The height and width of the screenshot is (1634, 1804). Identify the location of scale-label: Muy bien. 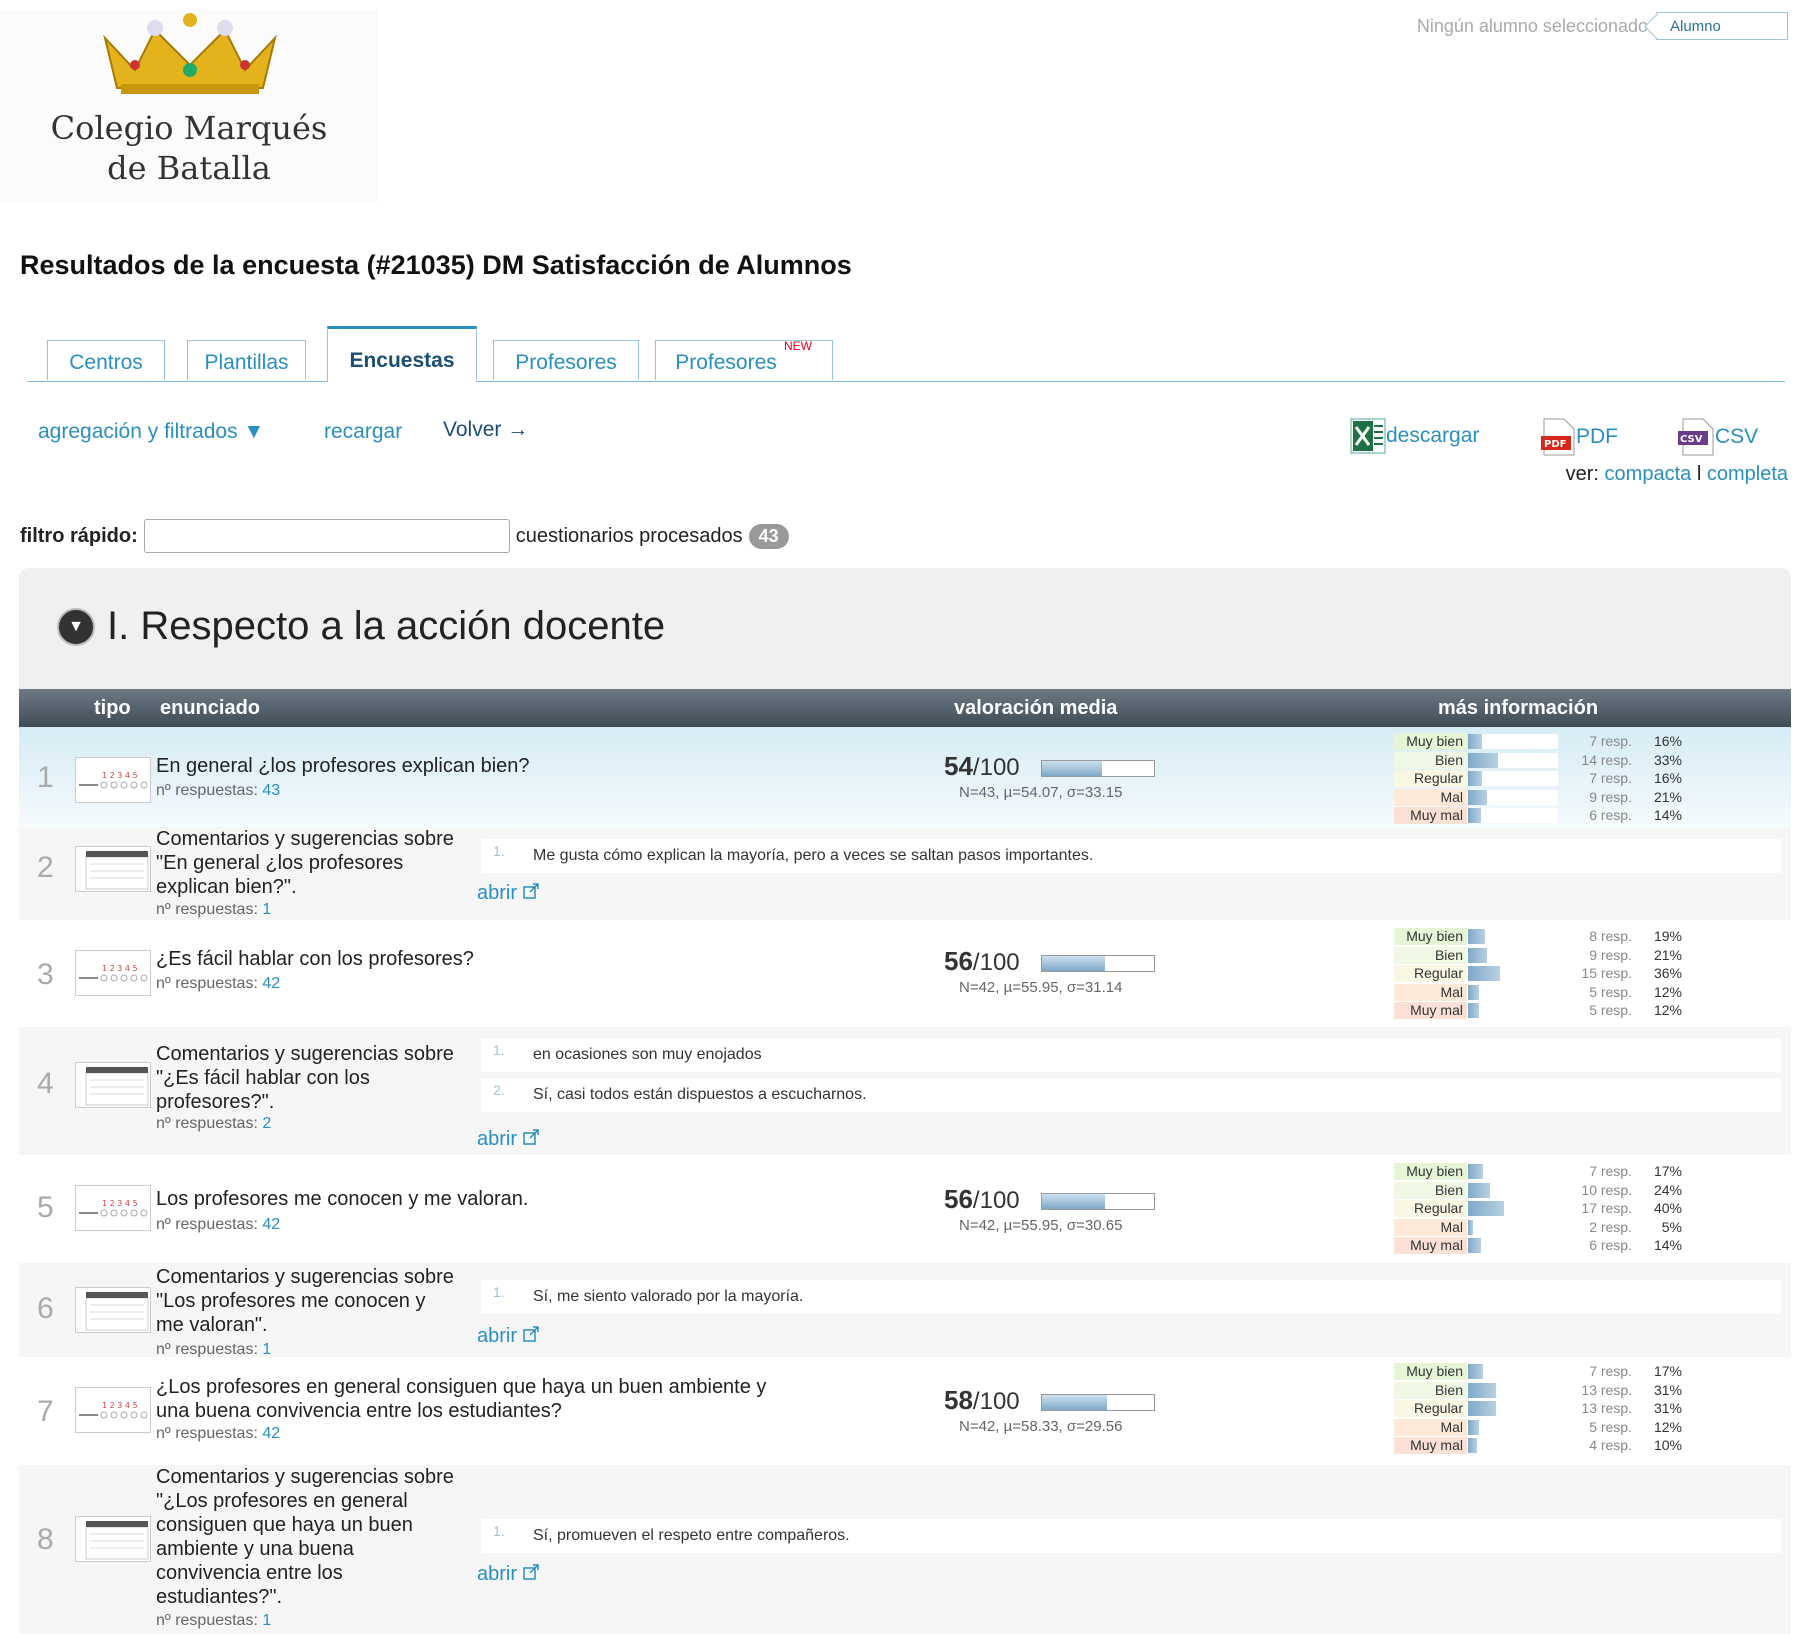
(1430, 1371).